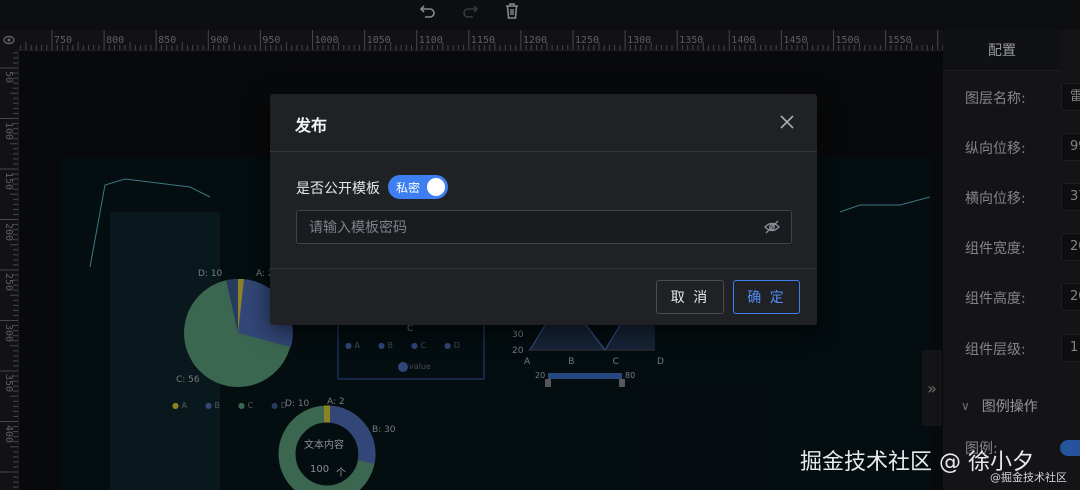  Describe the element at coordinates (408, 187) in the screenshot. I see `toggle-label: 私密` at that location.